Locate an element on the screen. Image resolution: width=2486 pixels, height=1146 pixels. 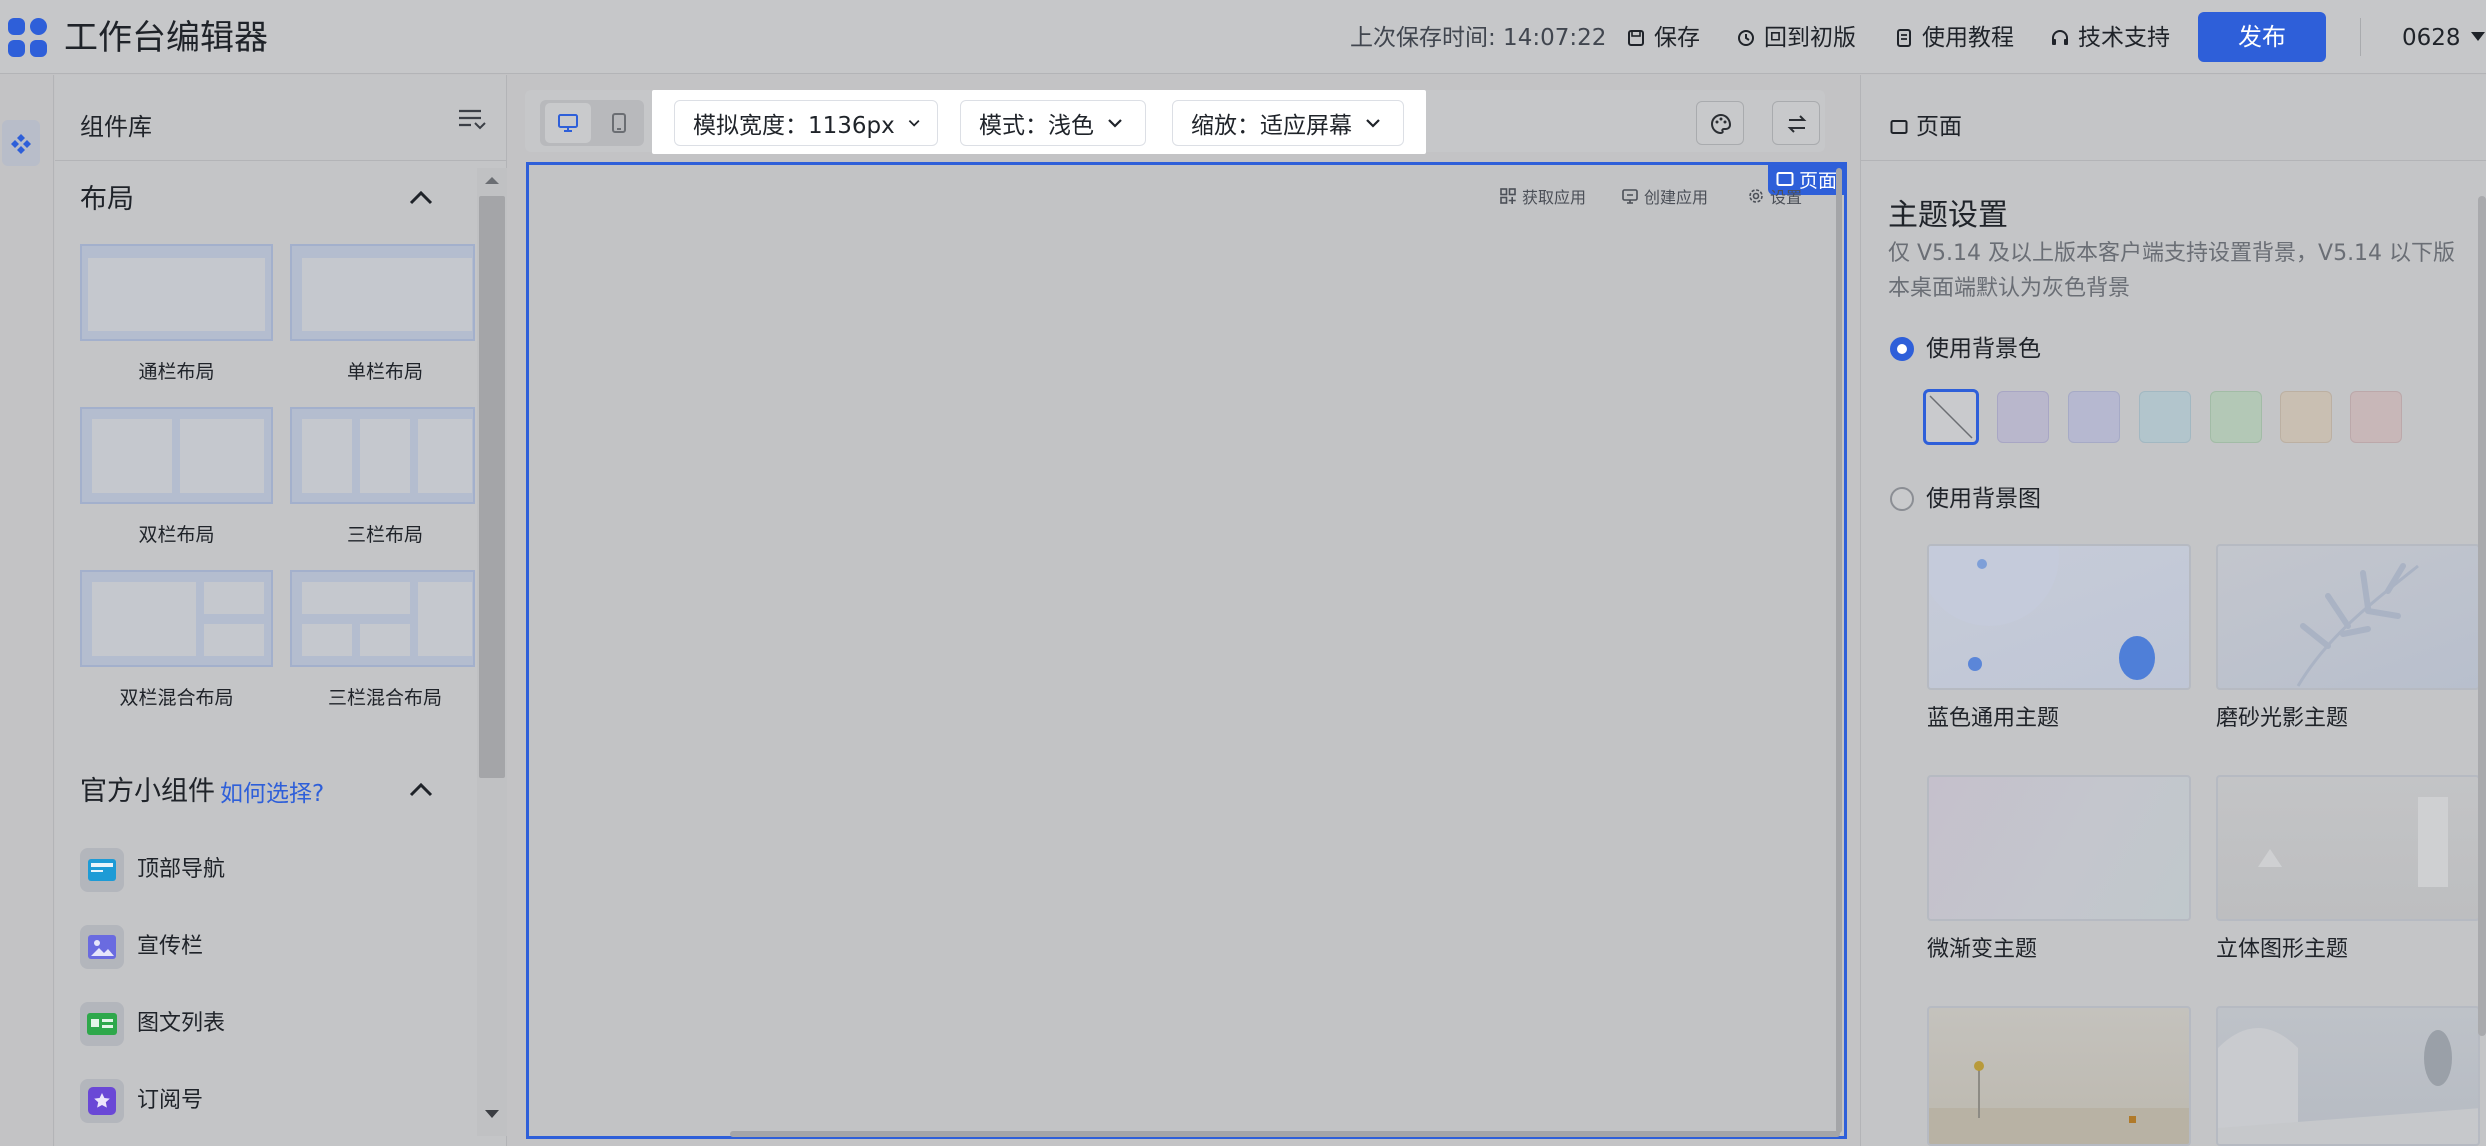
mode-value: 模式：浅色 is located at coordinates (1036, 126).